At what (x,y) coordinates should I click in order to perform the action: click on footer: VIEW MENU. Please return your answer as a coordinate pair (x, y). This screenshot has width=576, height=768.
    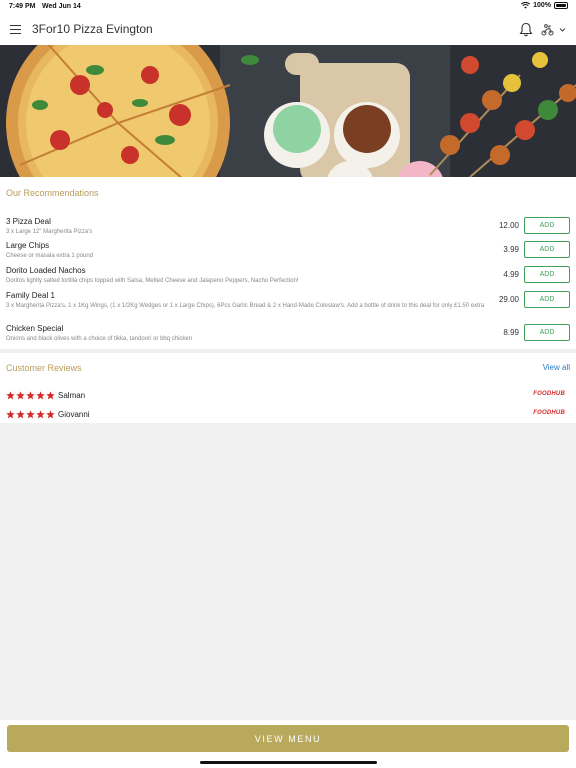
    Looking at the image, I should click on (288, 744).